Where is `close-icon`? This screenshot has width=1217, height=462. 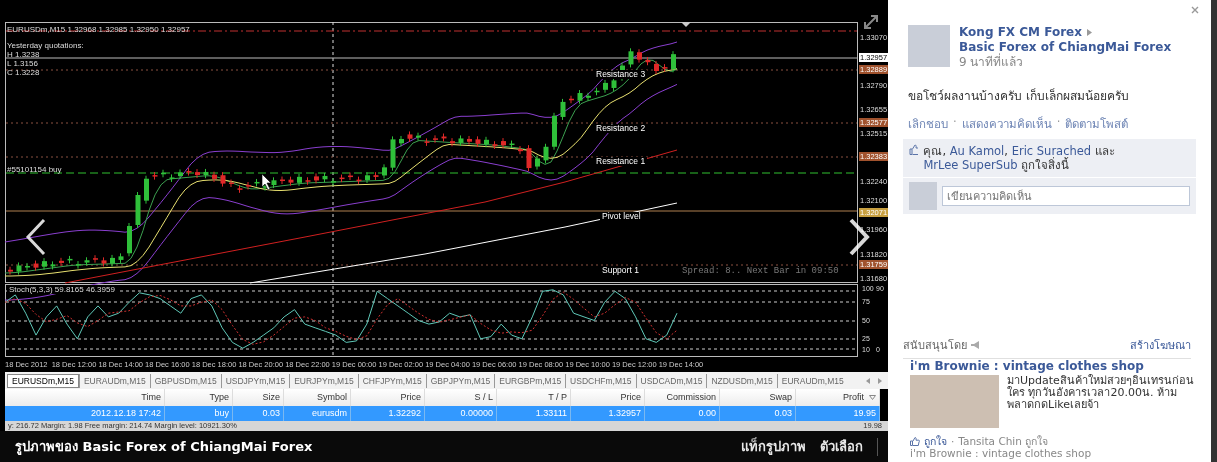
close-icon is located at coordinates (1195, 10).